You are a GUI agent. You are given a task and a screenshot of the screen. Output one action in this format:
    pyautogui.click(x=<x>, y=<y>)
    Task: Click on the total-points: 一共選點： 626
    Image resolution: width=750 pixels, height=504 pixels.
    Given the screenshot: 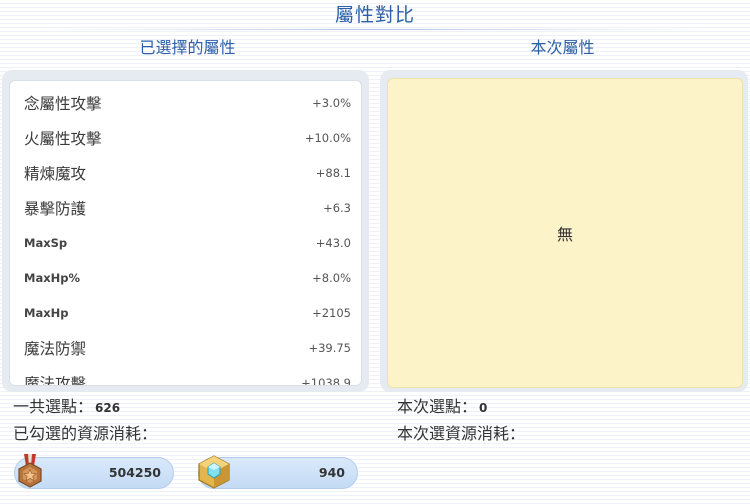 What is the action you would take?
    pyautogui.click(x=66, y=407)
    